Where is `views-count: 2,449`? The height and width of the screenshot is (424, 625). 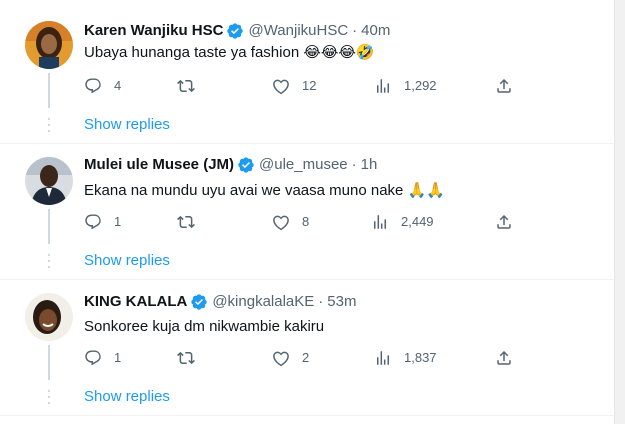
views-count: 2,449 is located at coordinates (417, 221).